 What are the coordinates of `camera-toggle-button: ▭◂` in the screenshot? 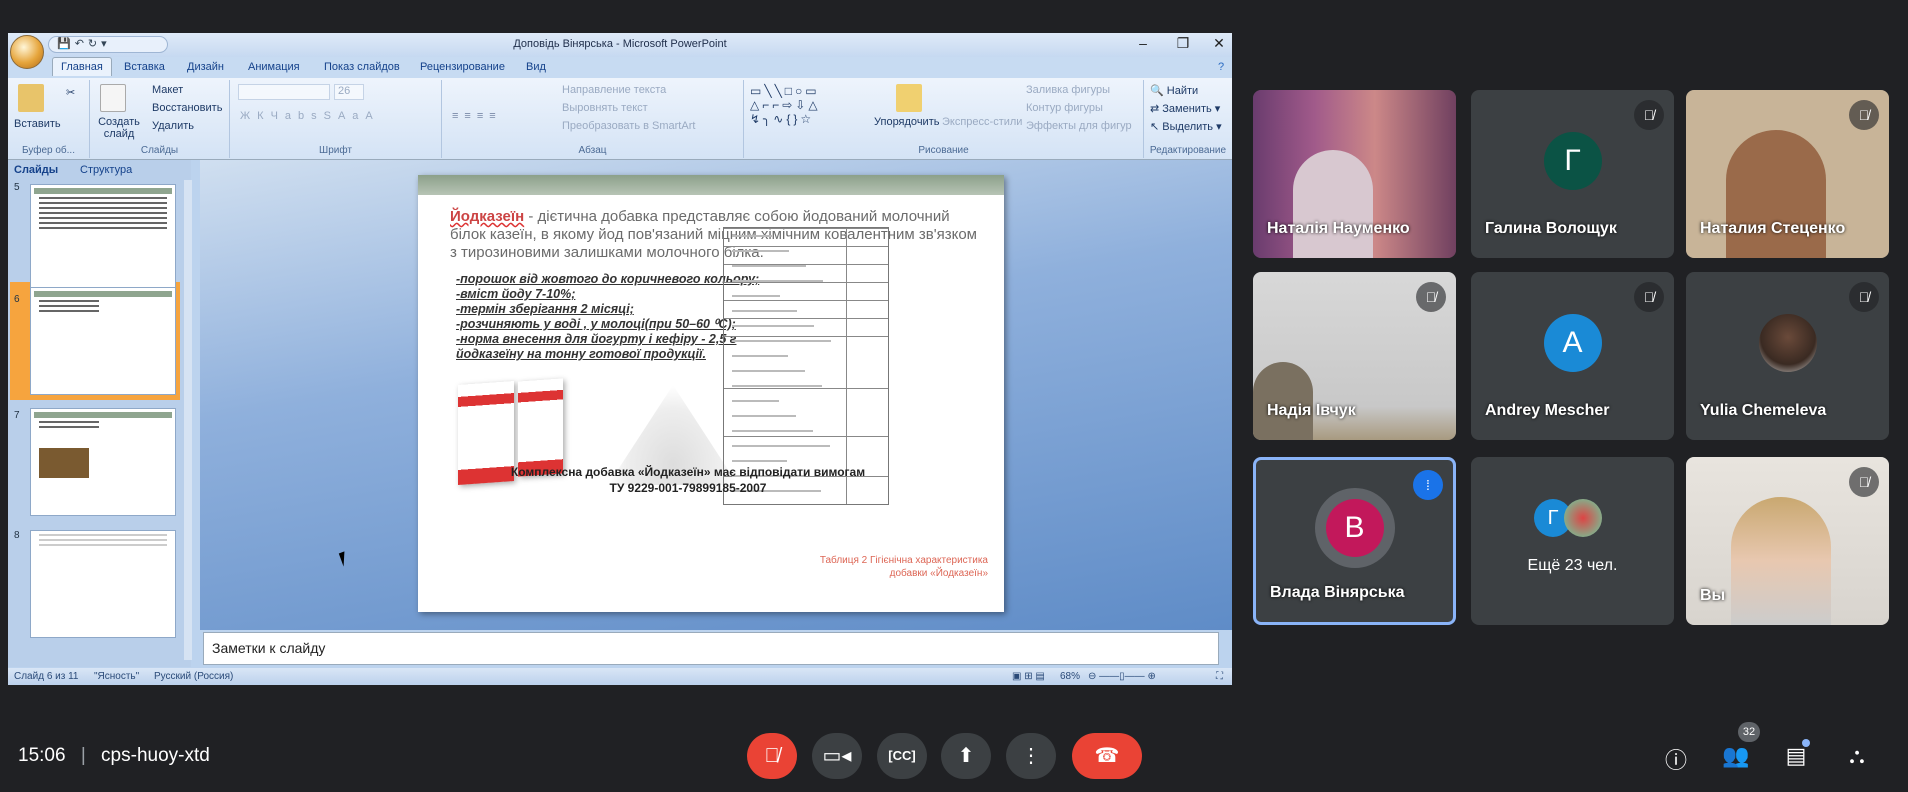 It's located at (837, 756).